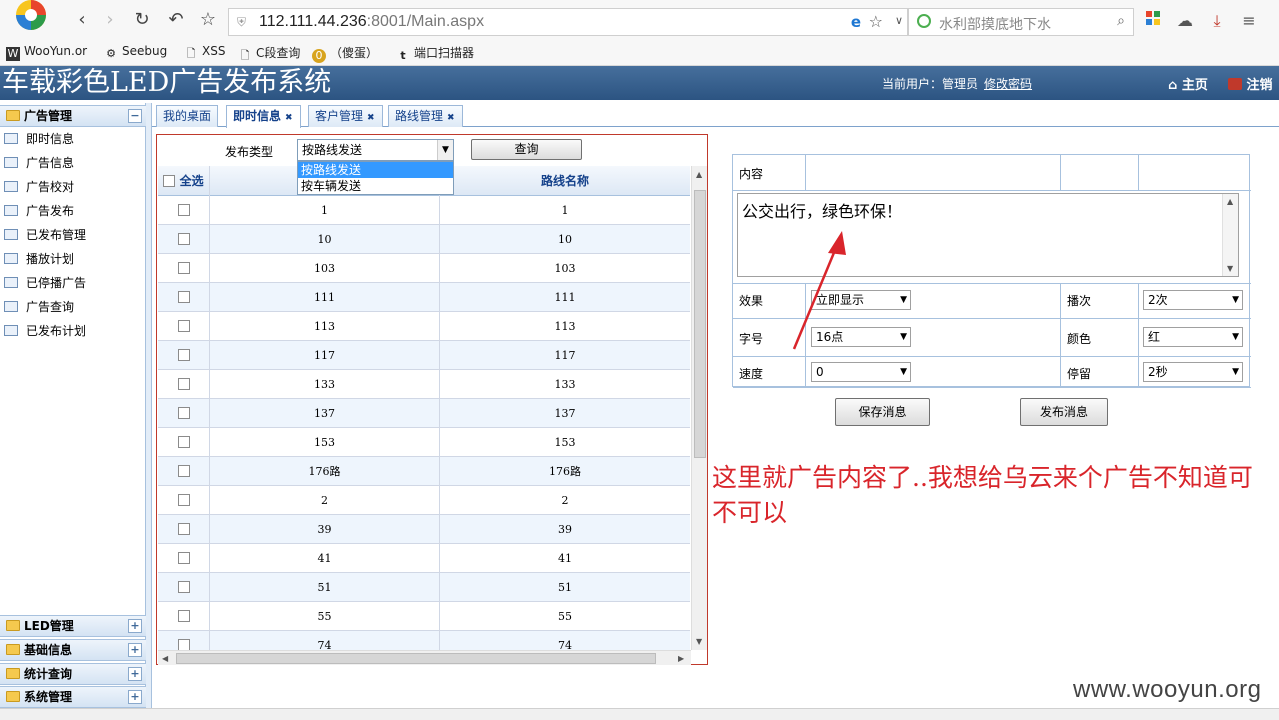 This screenshot has width=1279, height=720. Describe the element at coordinates (1193, 300) in the screenshot. I see `count-select: 2次 ▼` at that location.